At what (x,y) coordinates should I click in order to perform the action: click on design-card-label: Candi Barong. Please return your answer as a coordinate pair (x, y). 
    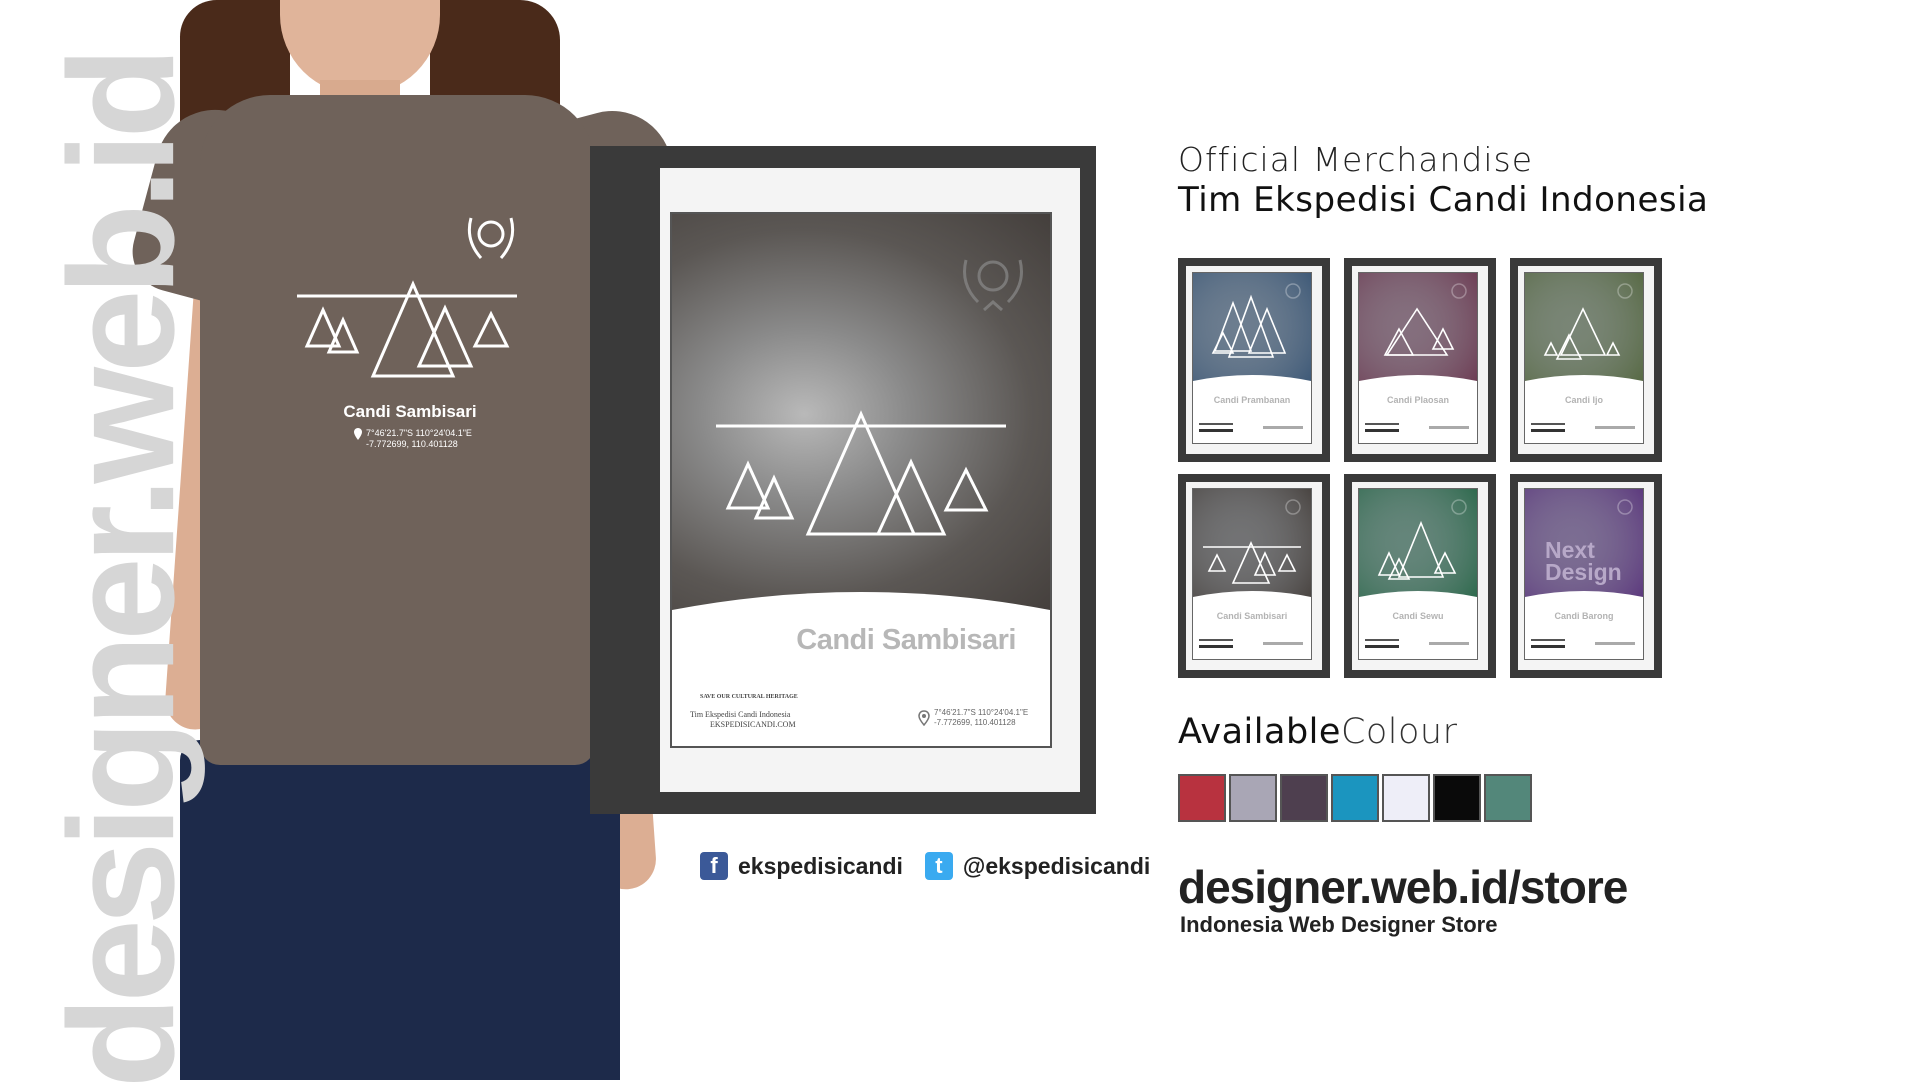
    Looking at the image, I should click on (1584, 616).